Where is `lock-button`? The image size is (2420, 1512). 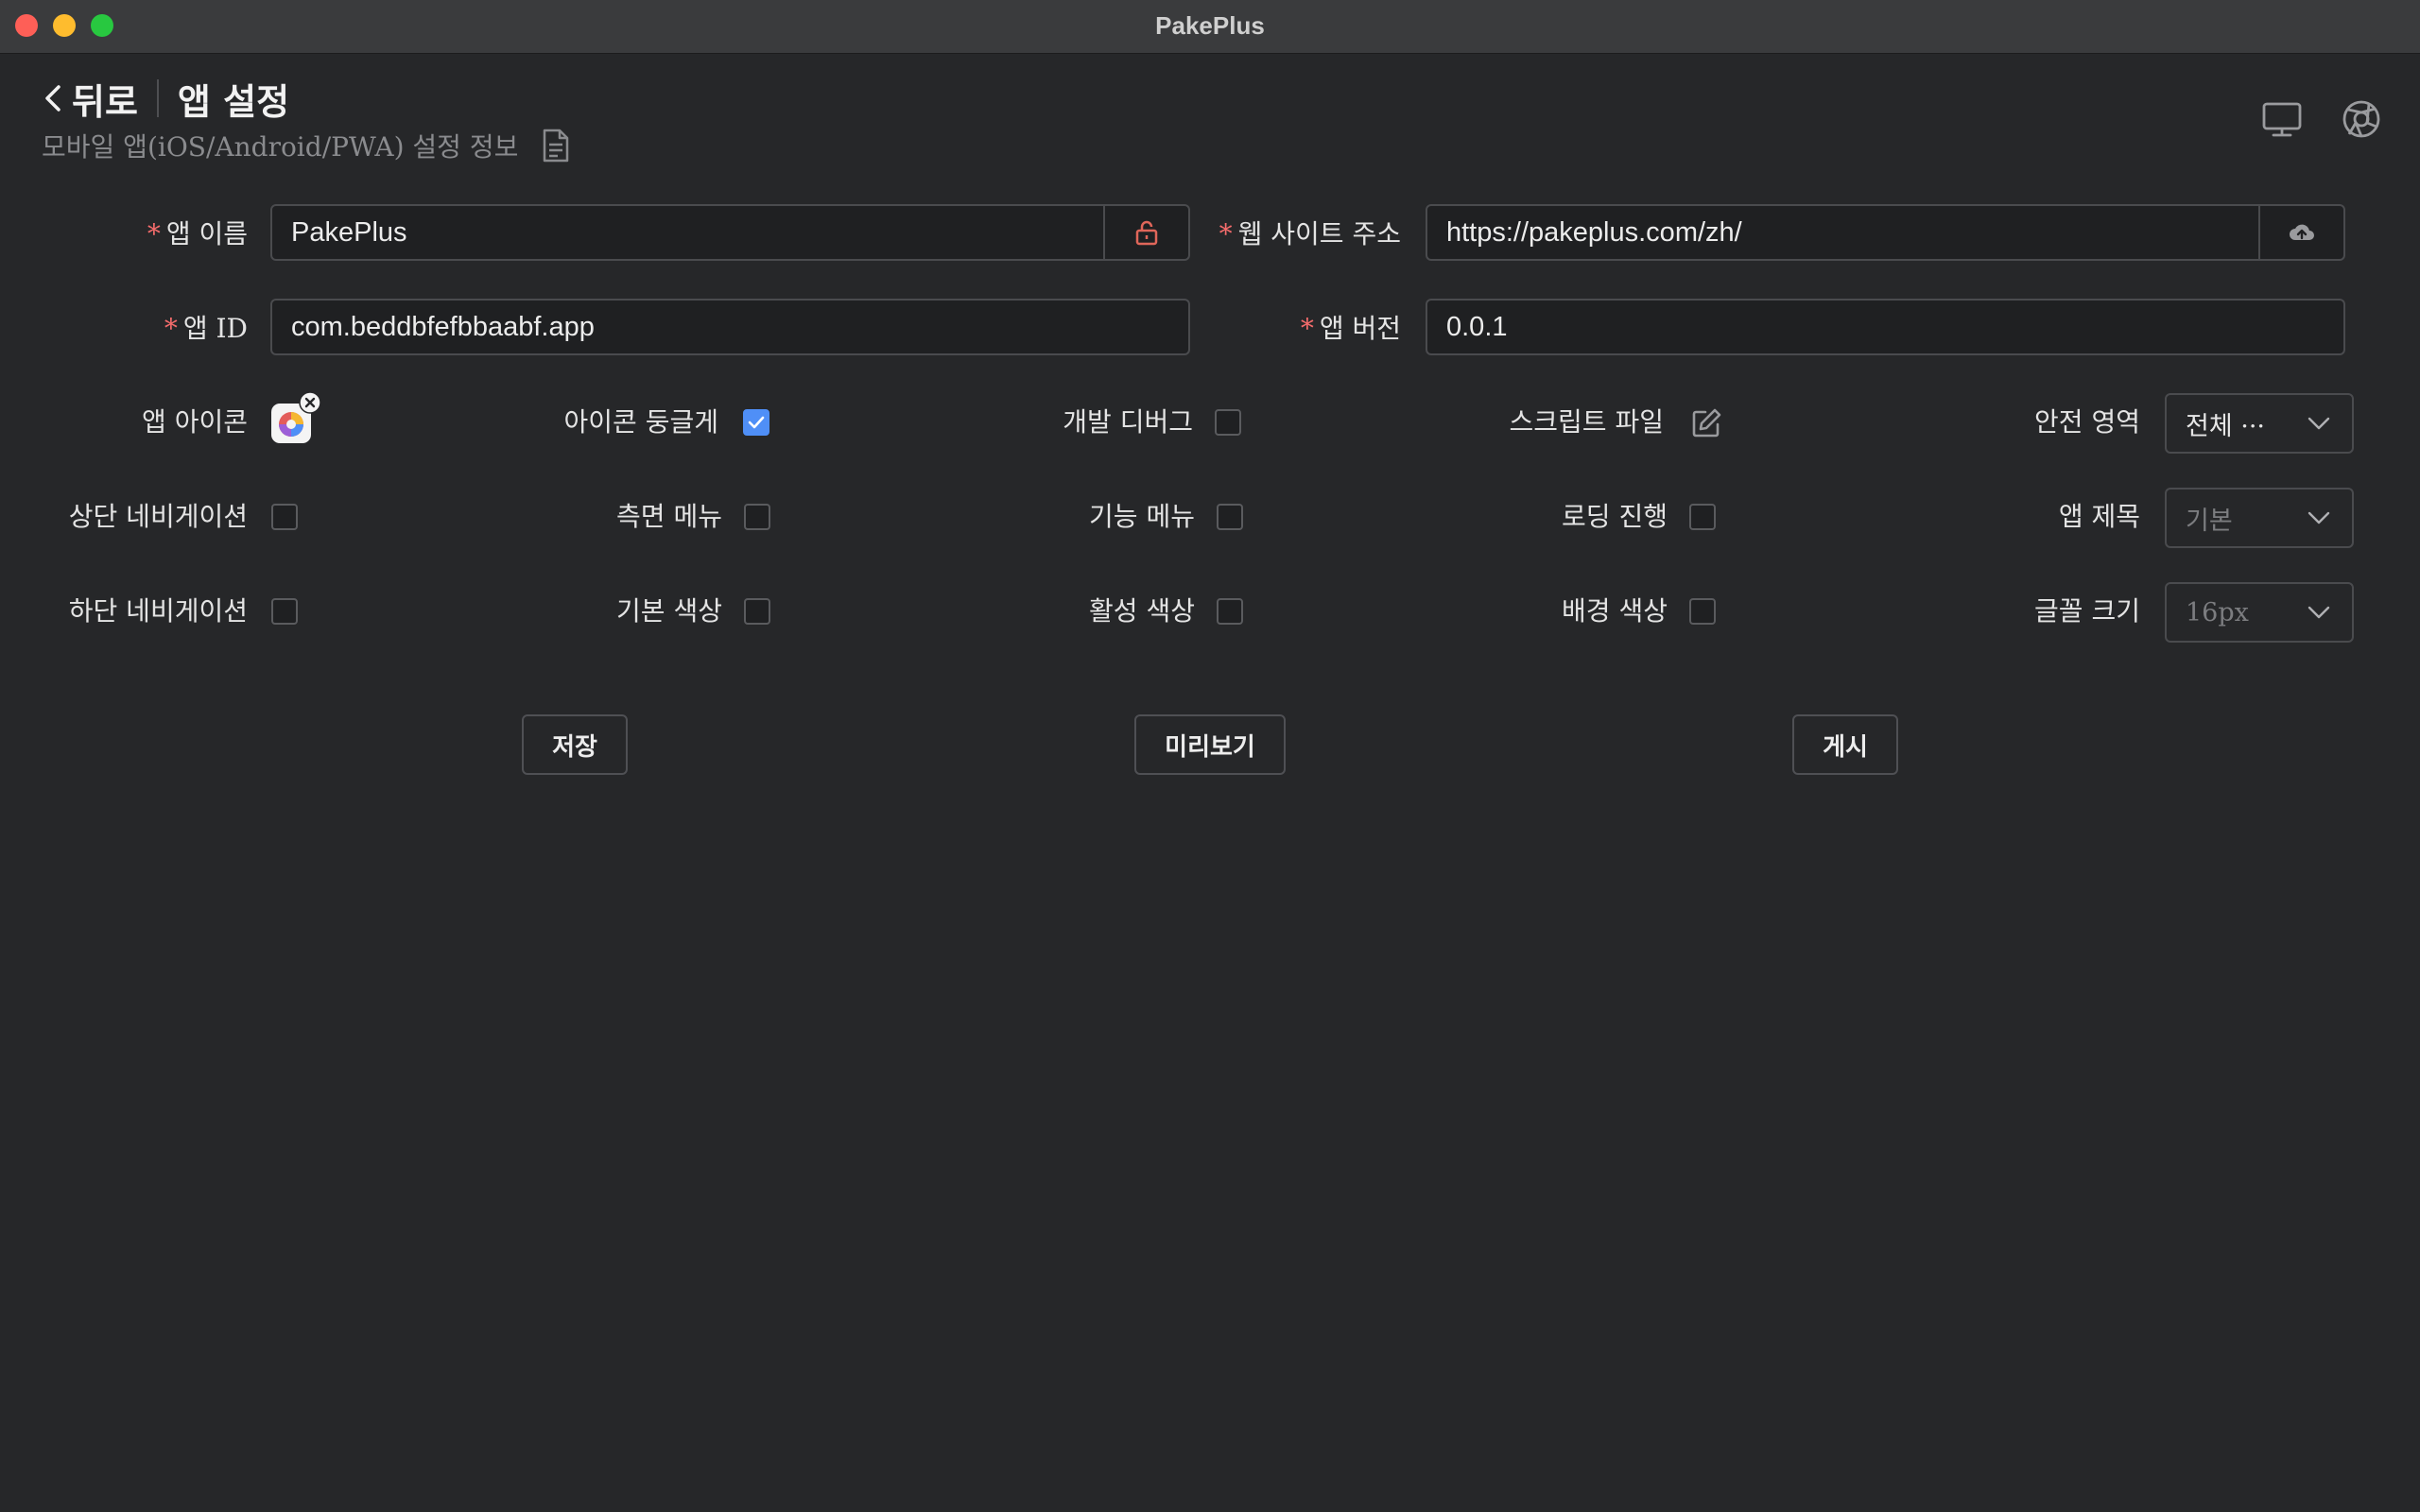
lock-button is located at coordinates (1146, 232).